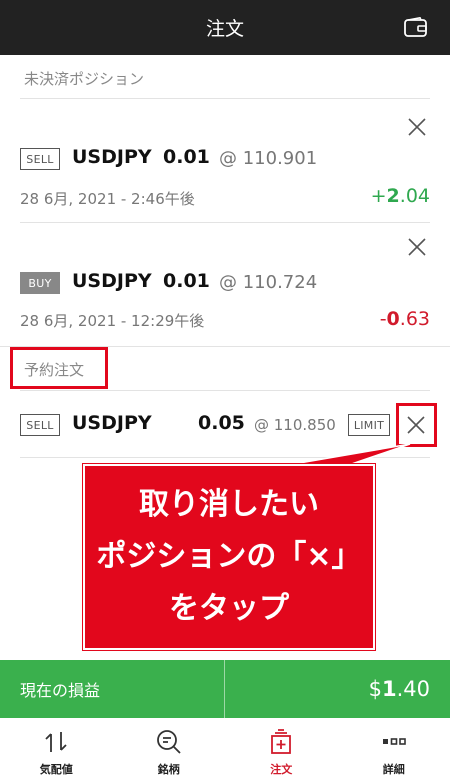  I want to click on nav-item-orders: 注文, so click(281, 748).